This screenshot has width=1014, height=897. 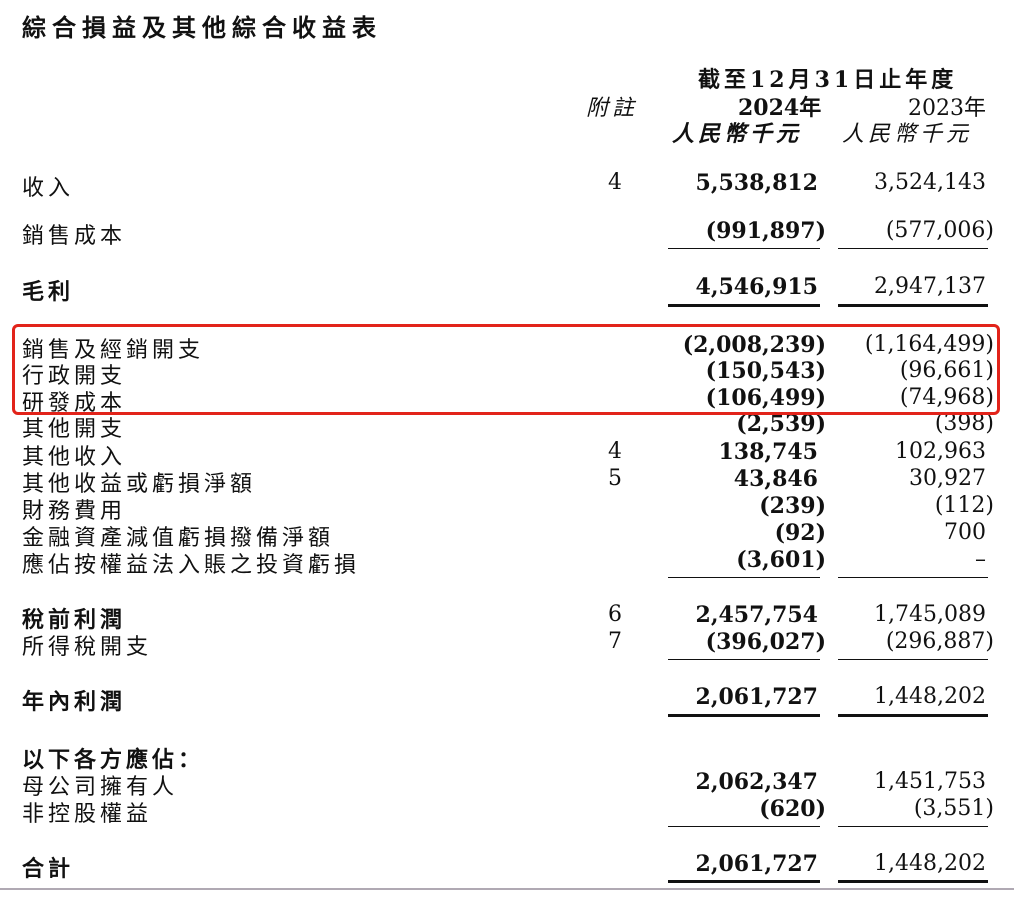 What do you see at coordinates (507, 508) in the screenshot?
I see `row-finance-costs: 財務費用 (239) (112)` at bounding box center [507, 508].